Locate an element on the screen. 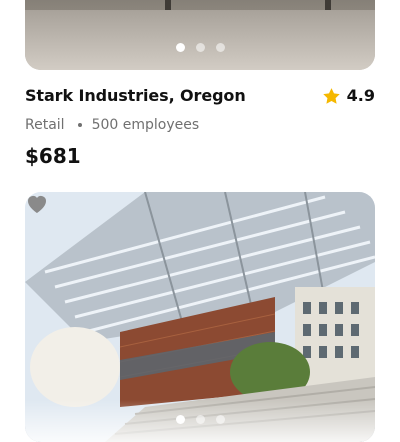 This screenshot has width=400, height=442. listing-image-carousel is located at coordinates (200, 35).